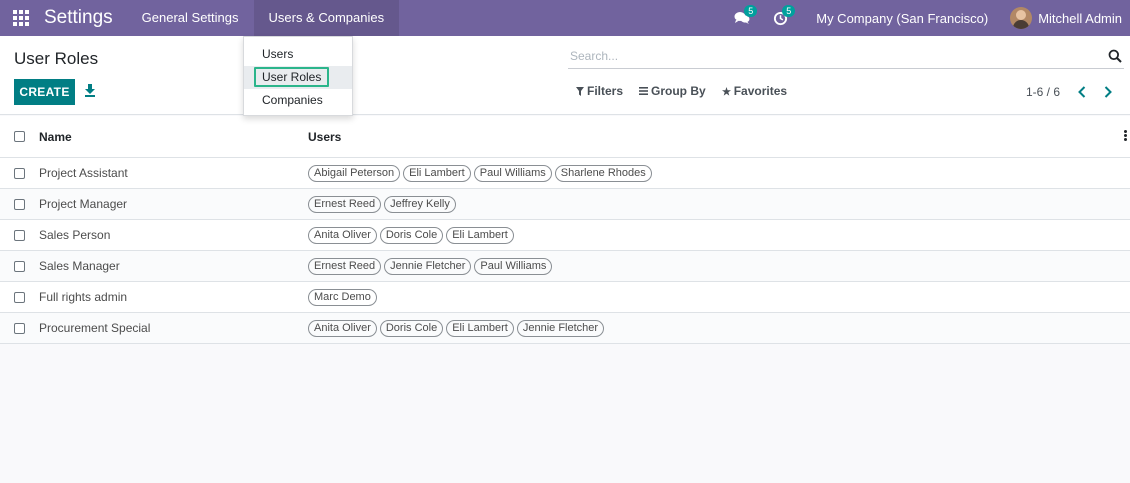  I want to click on user-menu: Mitchell Admin, so click(1070, 18).